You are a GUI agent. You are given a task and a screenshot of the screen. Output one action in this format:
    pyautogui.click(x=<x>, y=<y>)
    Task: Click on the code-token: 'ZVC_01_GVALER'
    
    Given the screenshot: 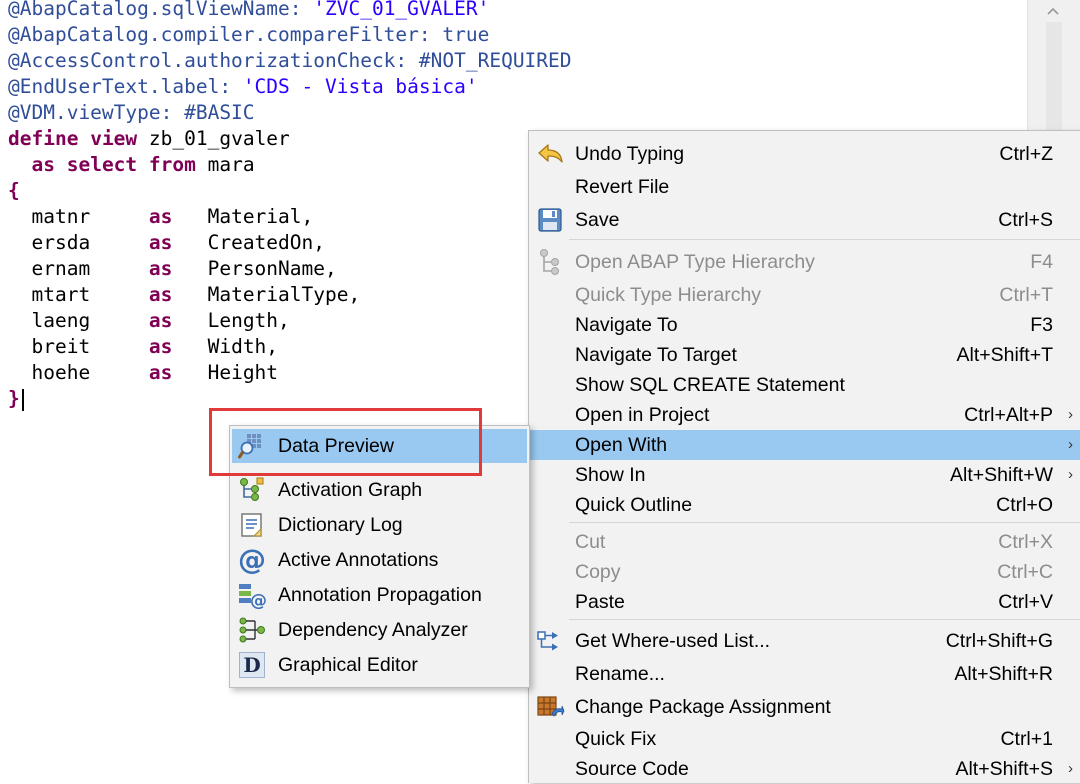 What is the action you would take?
    pyautogui.click(x=401, y=10)
    